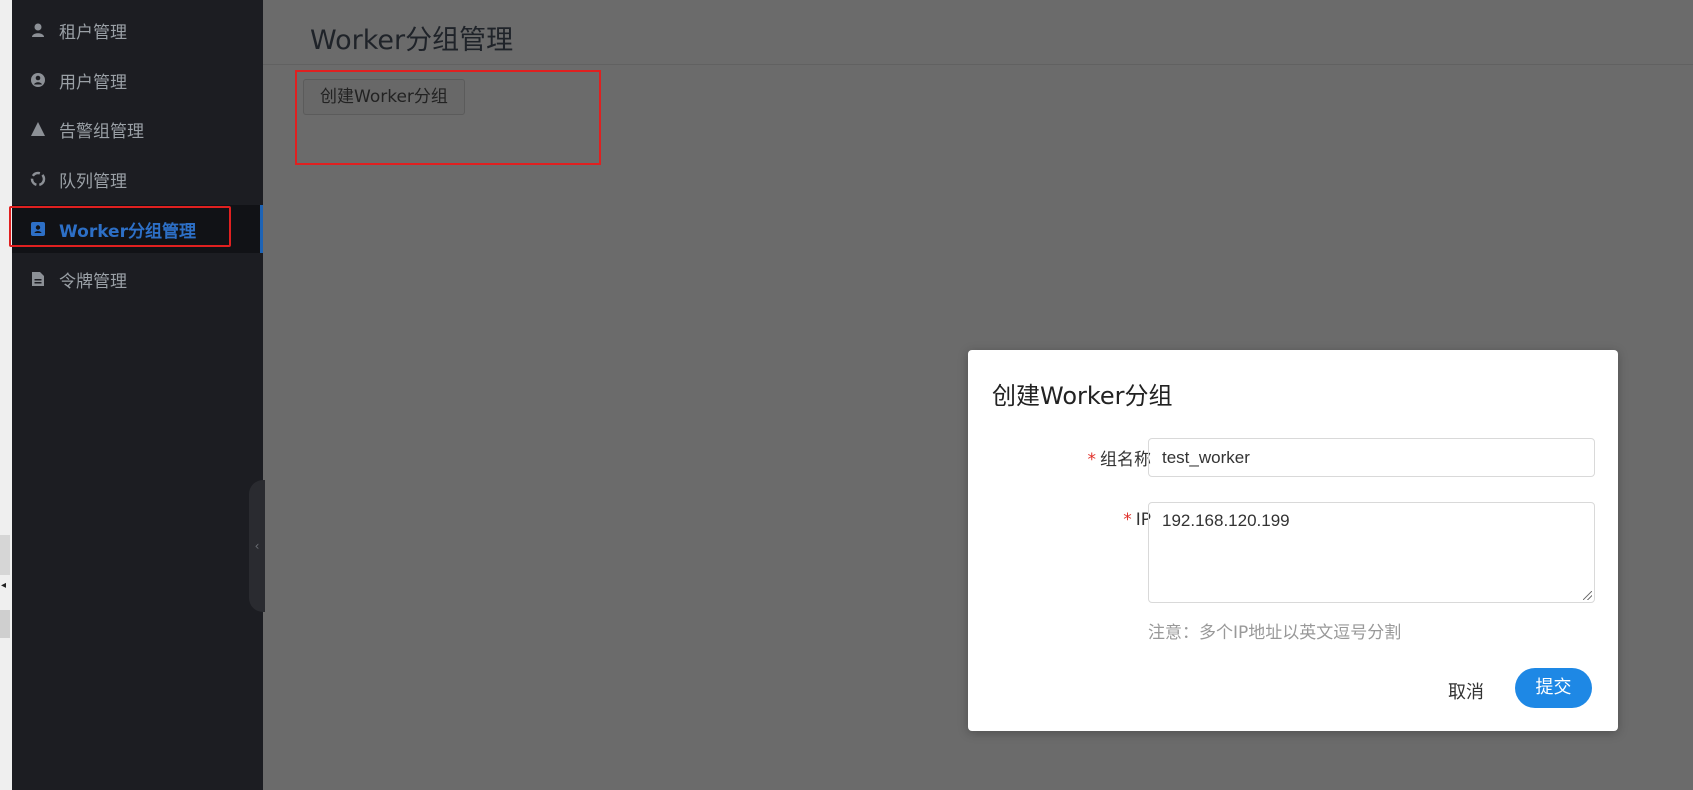 The width and height of the screenshot is (1693, 790). Describe the element at coordinates (1275, 633) in the screenshot. I see `ip-hint-text: 注意：多个IP地址以英文逗号分割` at that location.